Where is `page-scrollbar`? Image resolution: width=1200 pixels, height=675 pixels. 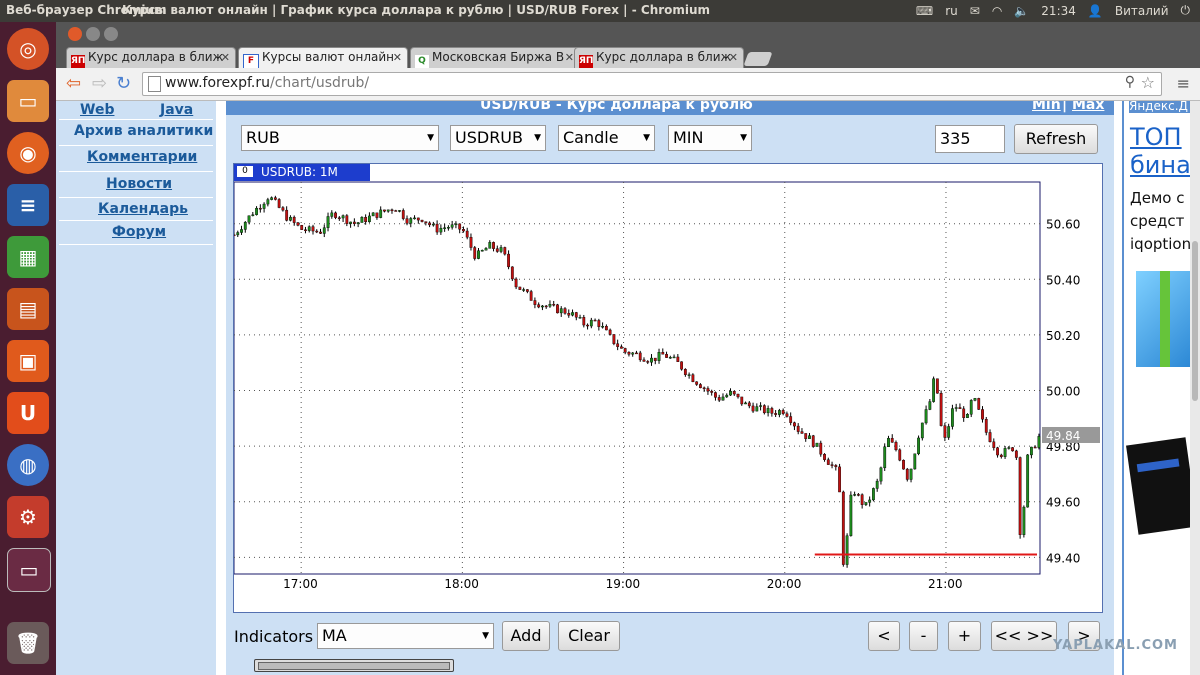
page-scrollbar is located at coordinates (1195, 388).